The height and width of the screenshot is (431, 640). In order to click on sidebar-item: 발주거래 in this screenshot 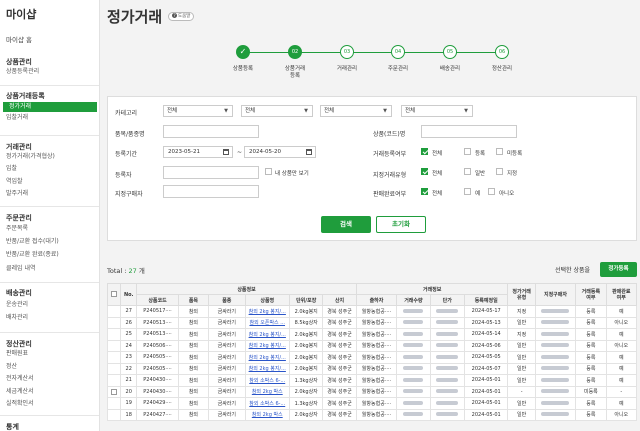, I will do `click(49, 194)`.